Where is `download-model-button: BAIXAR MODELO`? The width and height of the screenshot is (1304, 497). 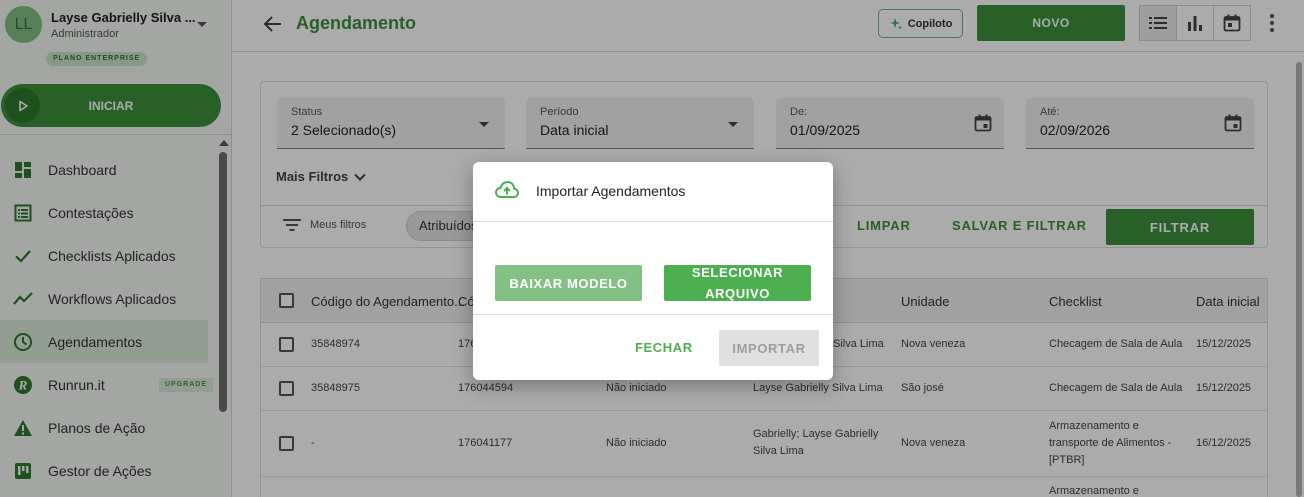
download-model-button: BAIXAR MODELO is located at coordinates (568, 283).